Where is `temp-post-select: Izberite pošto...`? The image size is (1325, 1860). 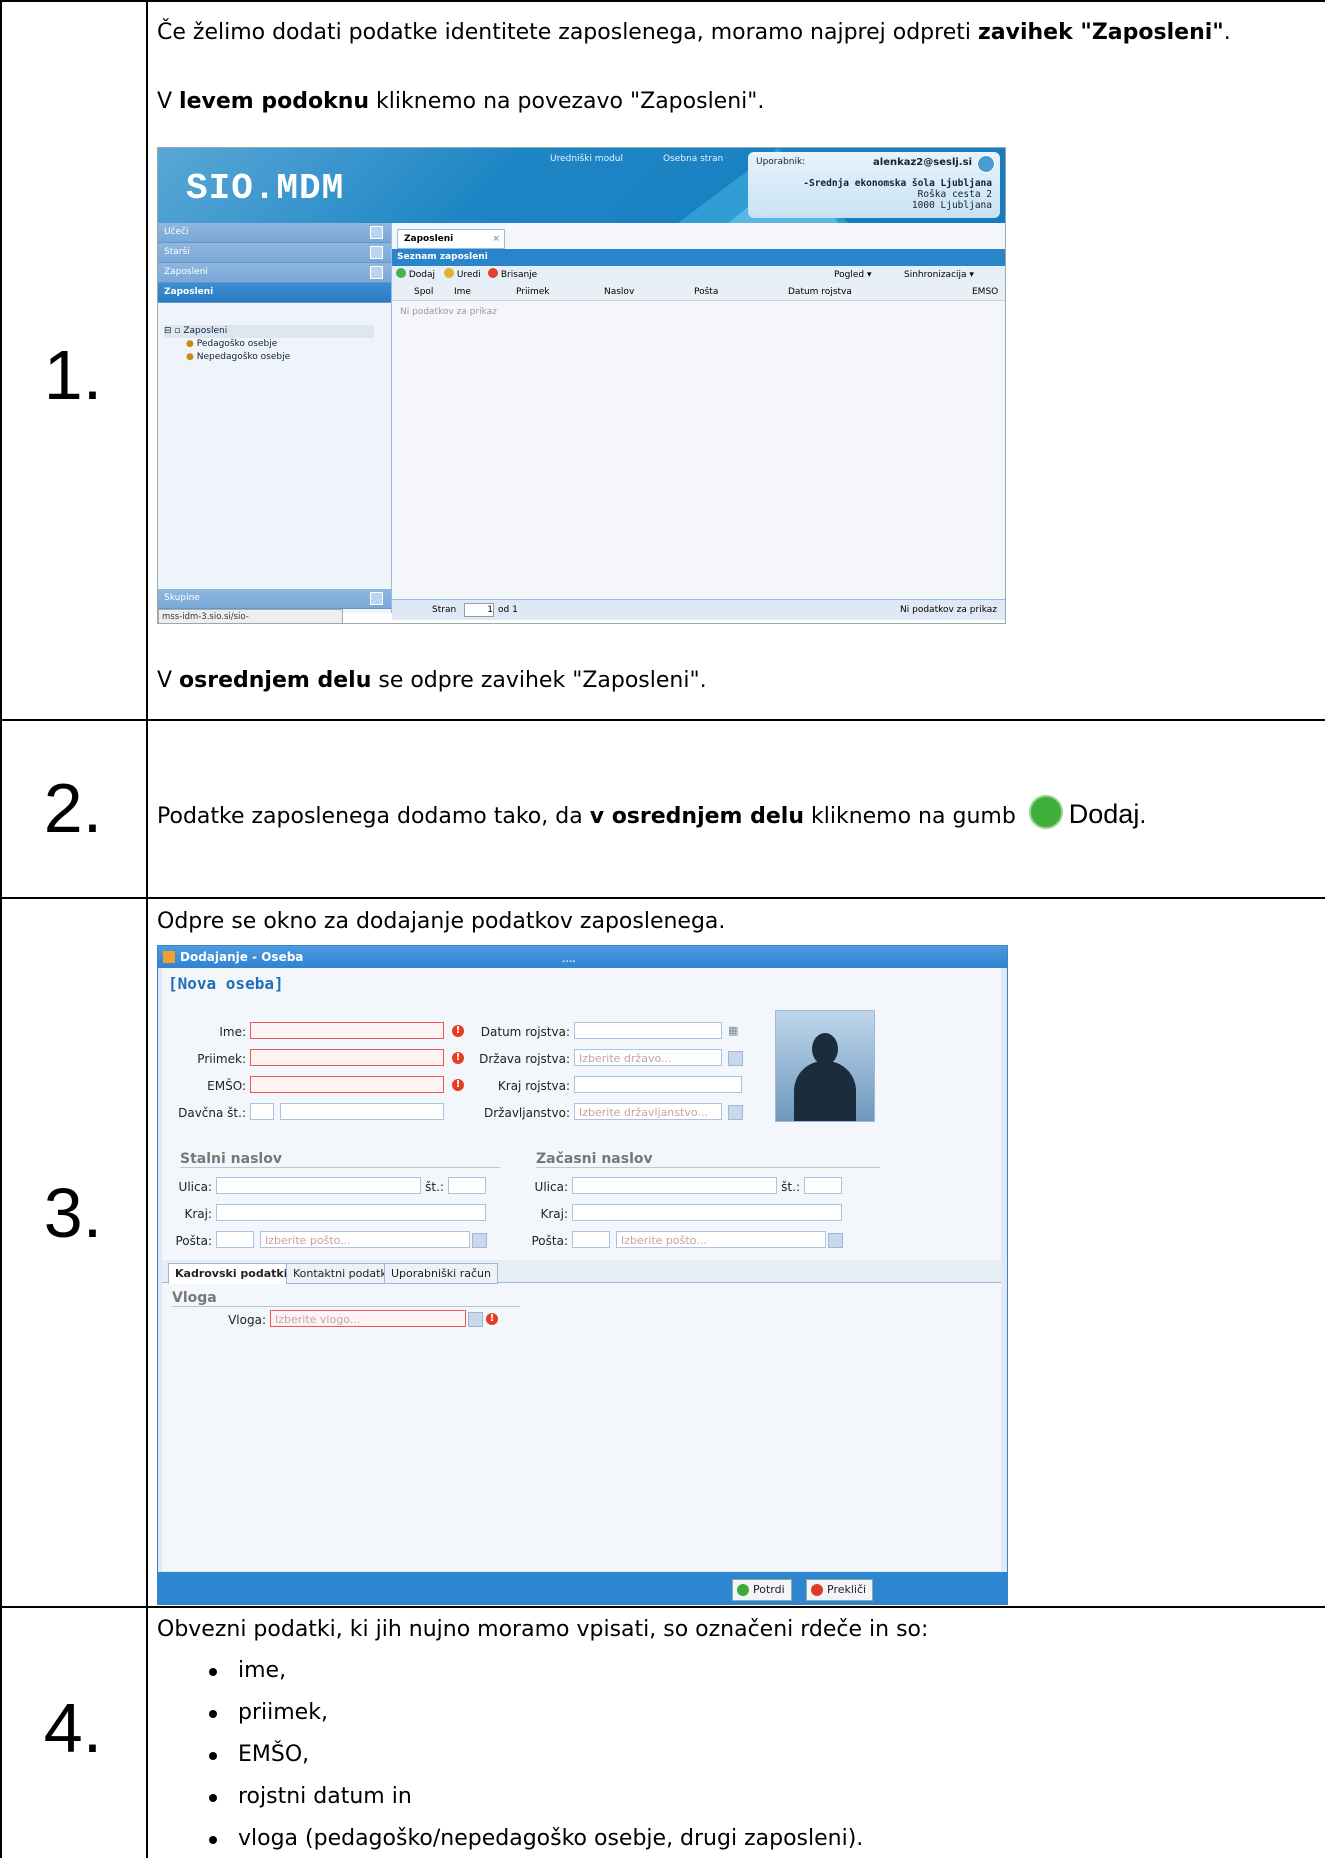 temp-post-select: Izberite pošto... is located at coordinates (721, 1239).